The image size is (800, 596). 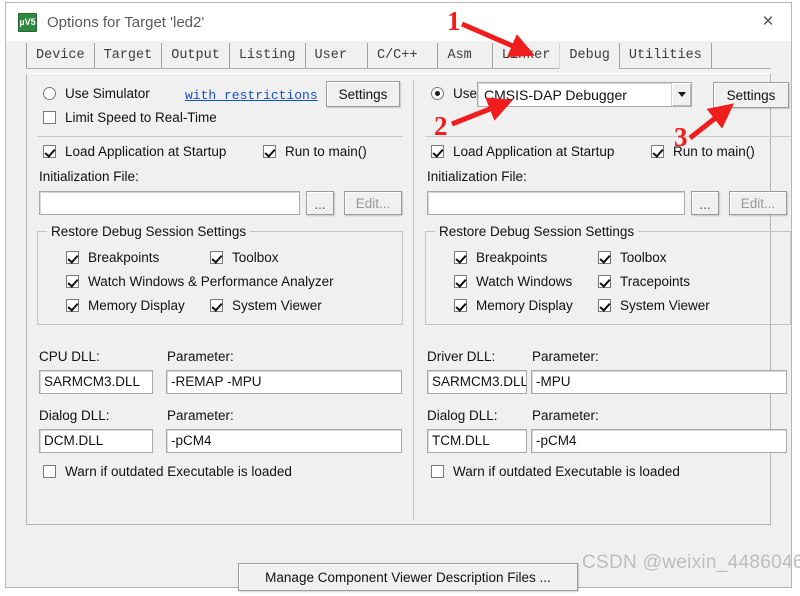 I want to click on pane-divider, so click(x=413, y=300).